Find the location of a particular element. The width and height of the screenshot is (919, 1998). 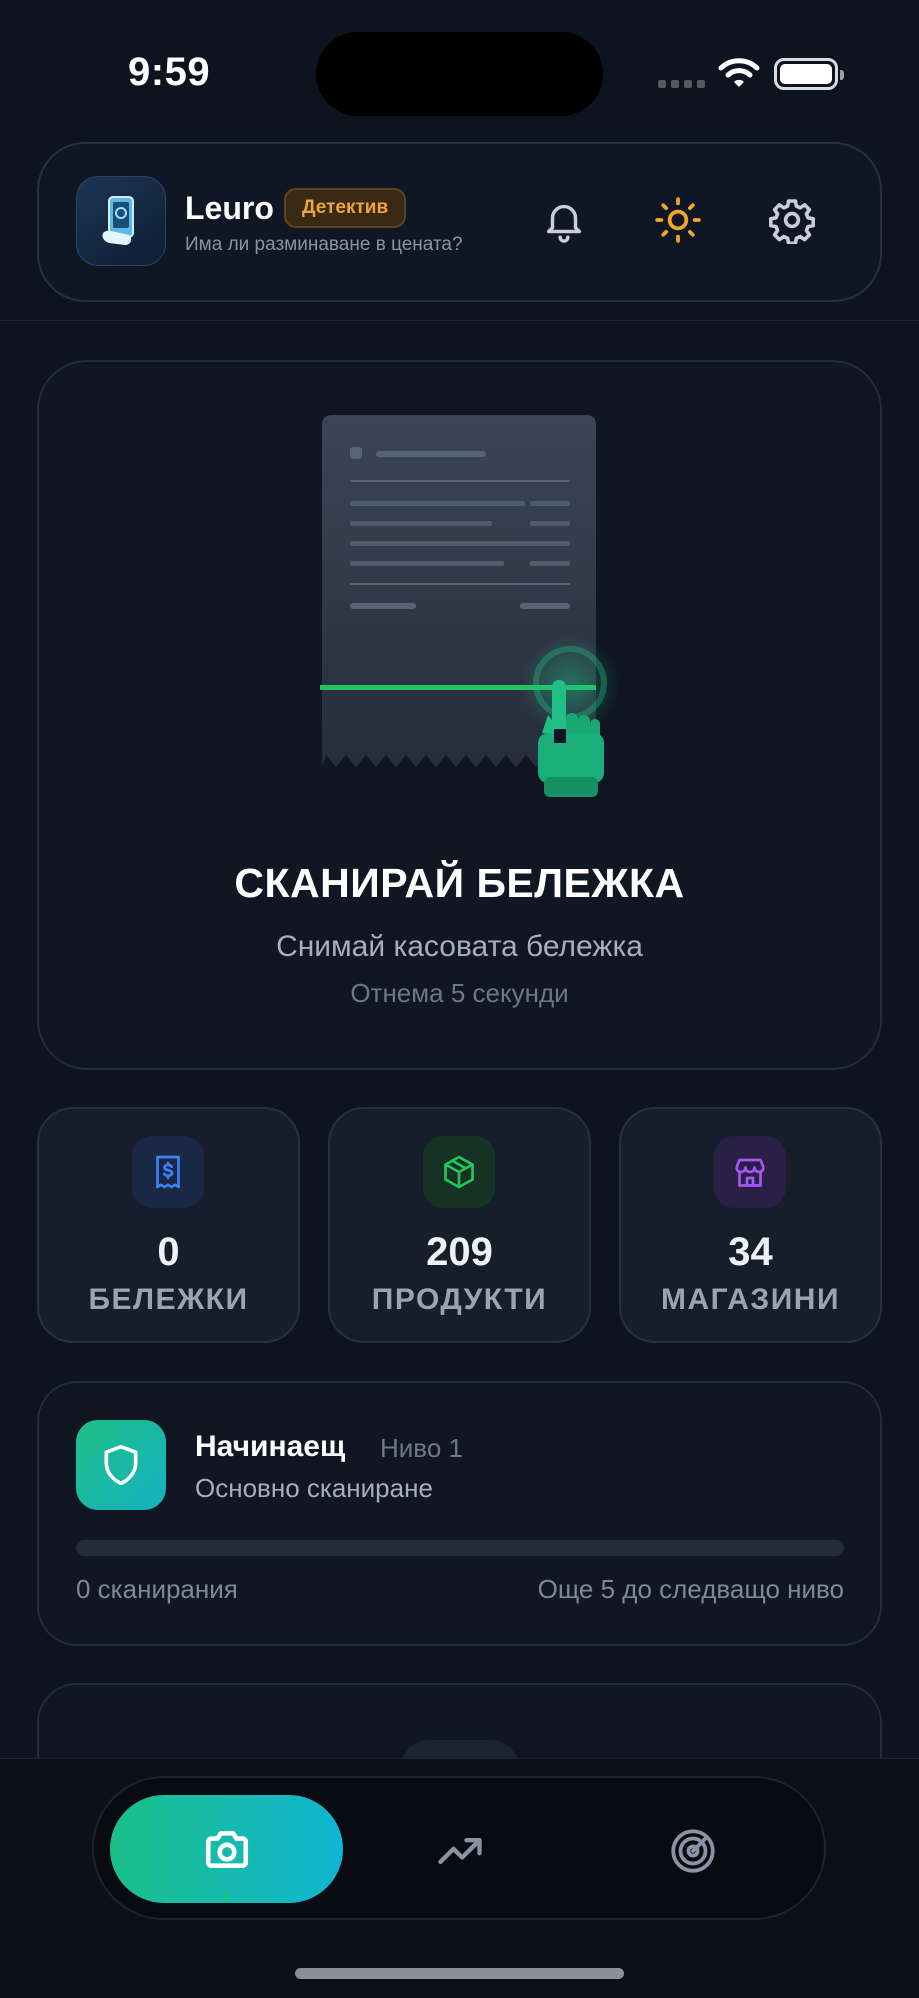

app-logo-icon is located at coordinates (121, 221).